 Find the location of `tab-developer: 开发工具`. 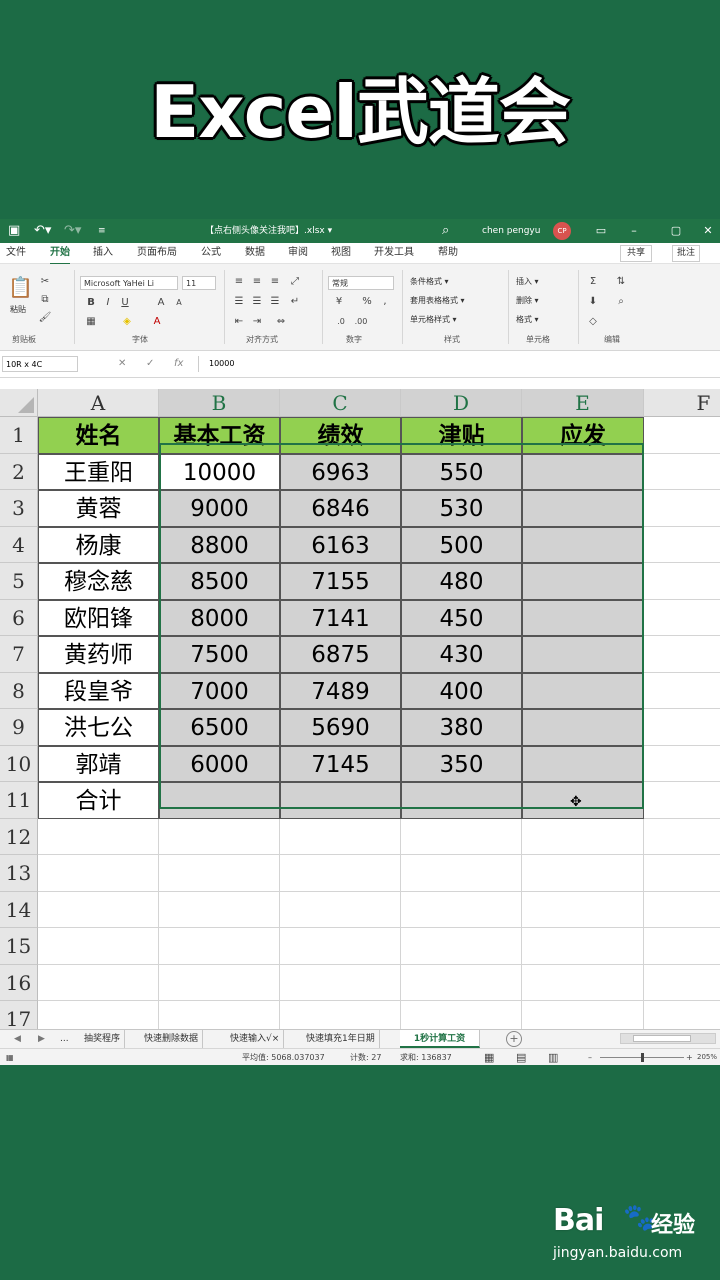

tab-developer: 开发工具 is located at coordinates (394, 253).